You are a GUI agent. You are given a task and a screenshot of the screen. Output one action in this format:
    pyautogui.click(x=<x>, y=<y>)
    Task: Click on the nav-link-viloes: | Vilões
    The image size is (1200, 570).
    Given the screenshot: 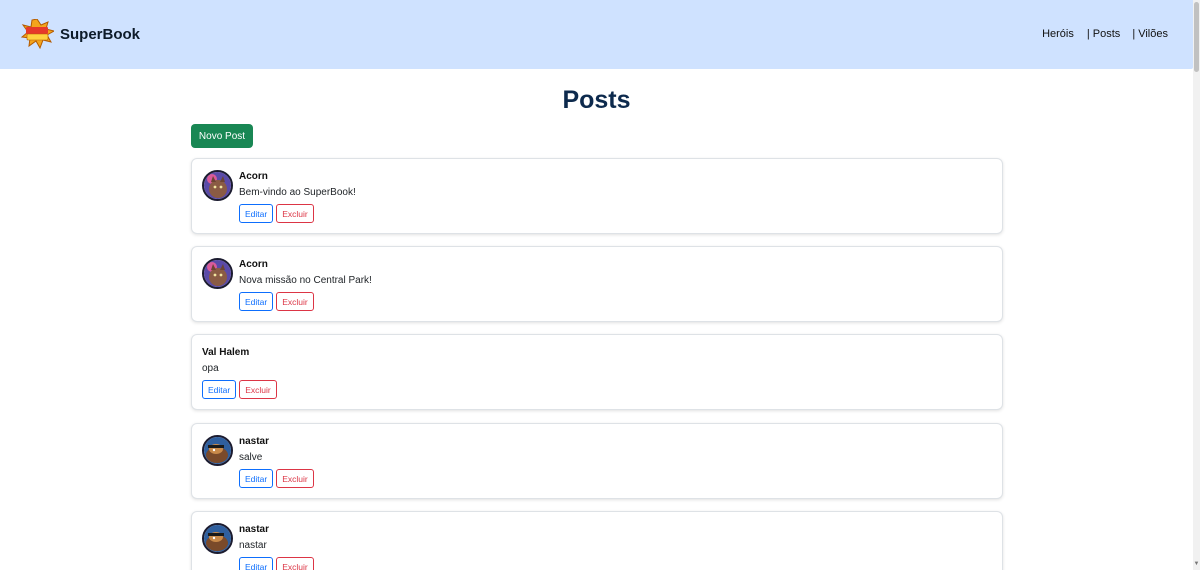 What is the action you would take?
    pyautogui.click(x=1150, y=34)
    